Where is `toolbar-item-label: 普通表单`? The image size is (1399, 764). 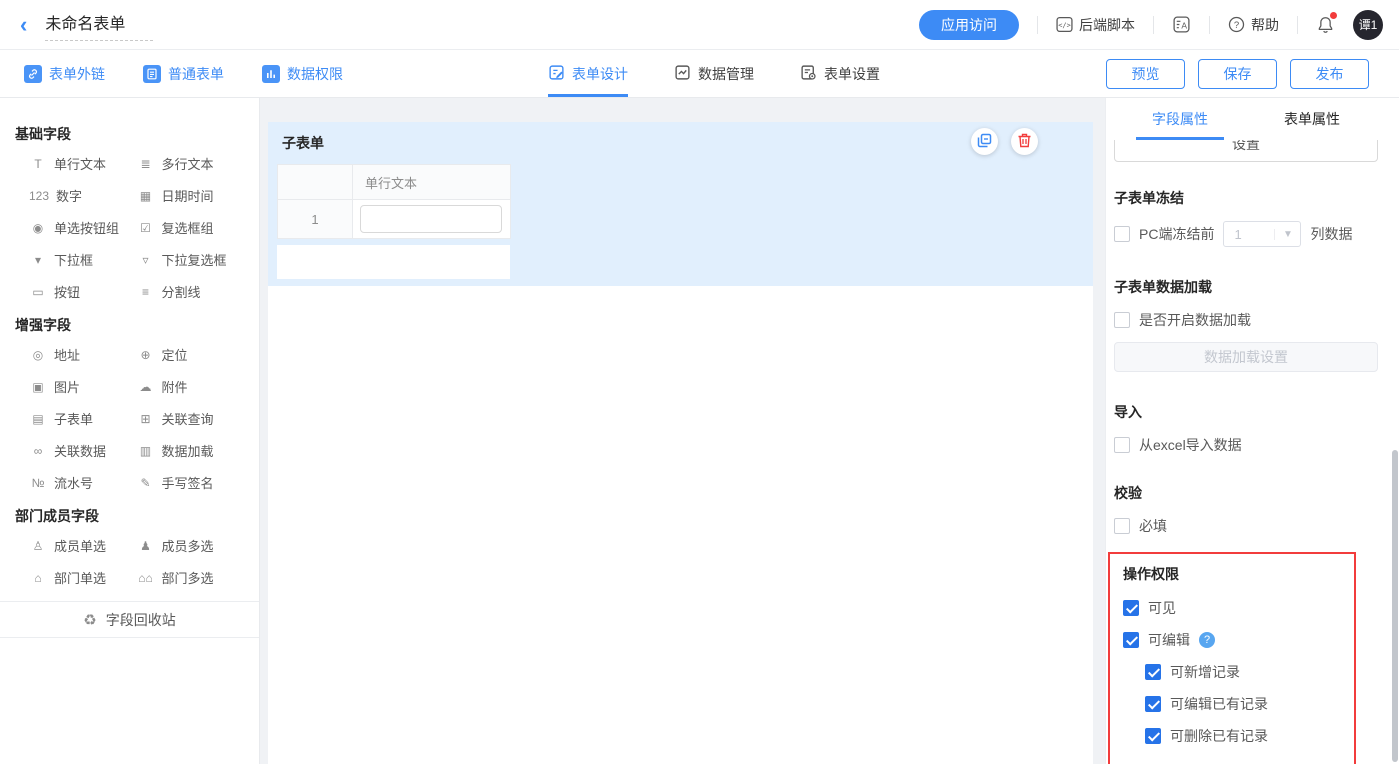 toolbar-item-label: 普通表单 is located at coordinates (196, 73).